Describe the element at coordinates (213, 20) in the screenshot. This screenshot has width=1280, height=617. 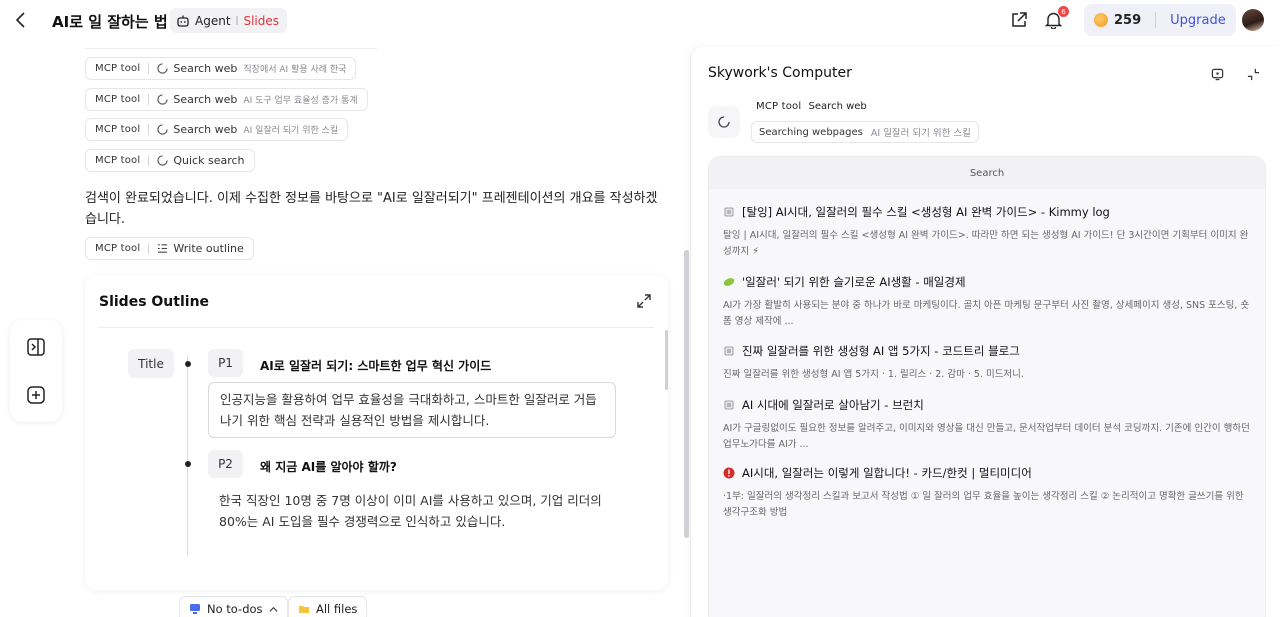
I see `mode-label: Agent` at that location.